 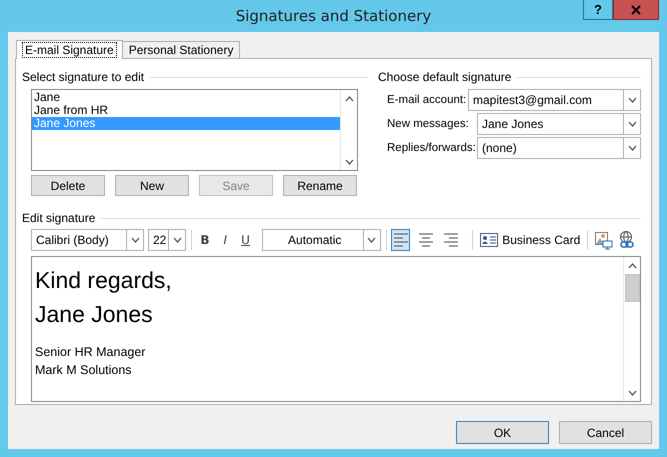 I want to click on close-icon, so click(x=636, y=9).